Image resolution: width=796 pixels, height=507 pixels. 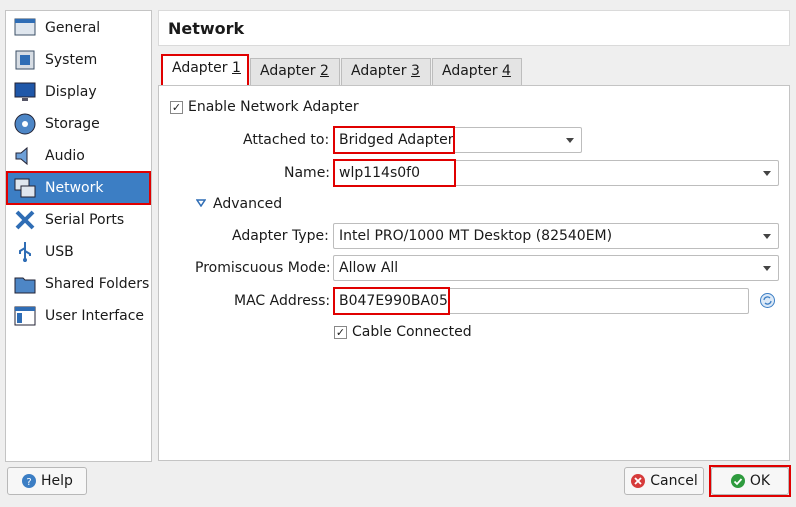 I want to click on sidebar-item-audio: Audio, so click(x=78, y=156).